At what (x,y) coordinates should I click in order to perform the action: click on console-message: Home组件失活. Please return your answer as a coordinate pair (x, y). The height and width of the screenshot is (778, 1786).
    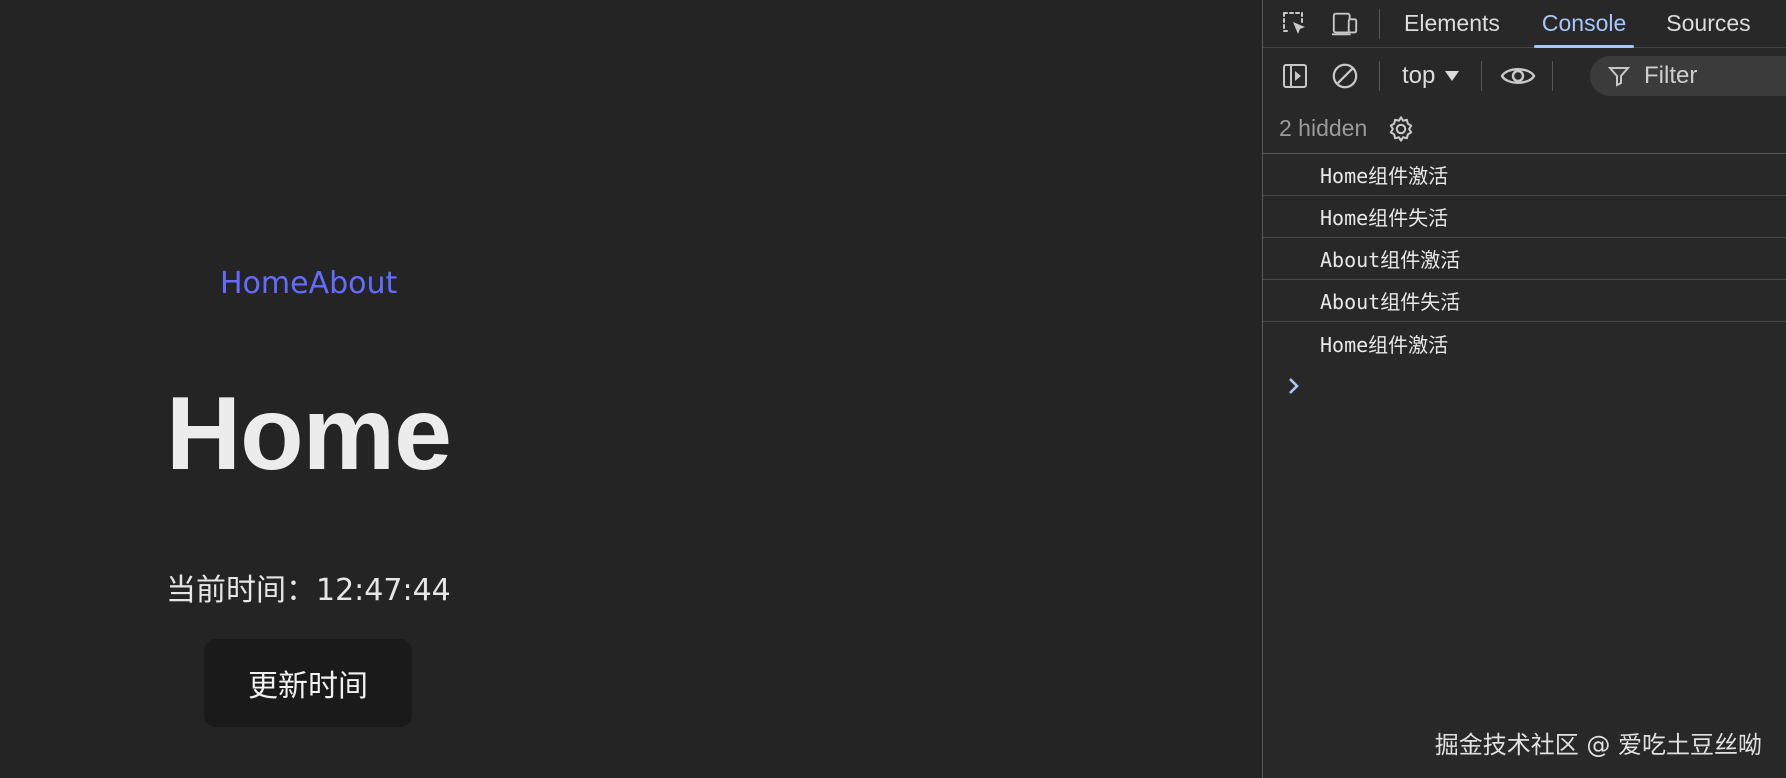
    Looking at the image, I should click on (1524, 217).